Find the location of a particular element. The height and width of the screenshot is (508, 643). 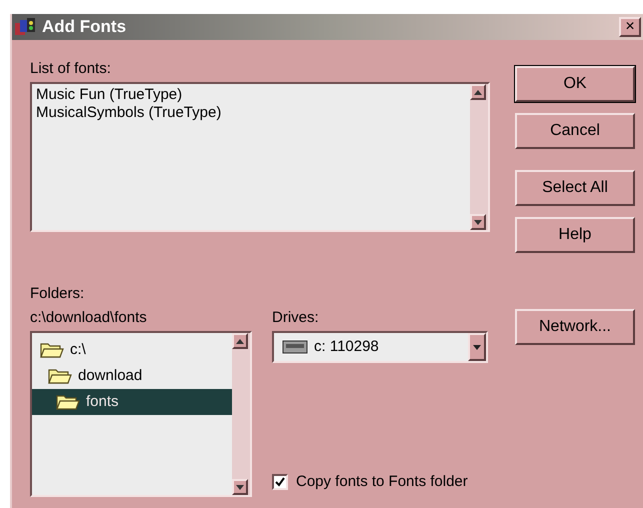

drives-label: Drives: is located at coordinates (296, 318).